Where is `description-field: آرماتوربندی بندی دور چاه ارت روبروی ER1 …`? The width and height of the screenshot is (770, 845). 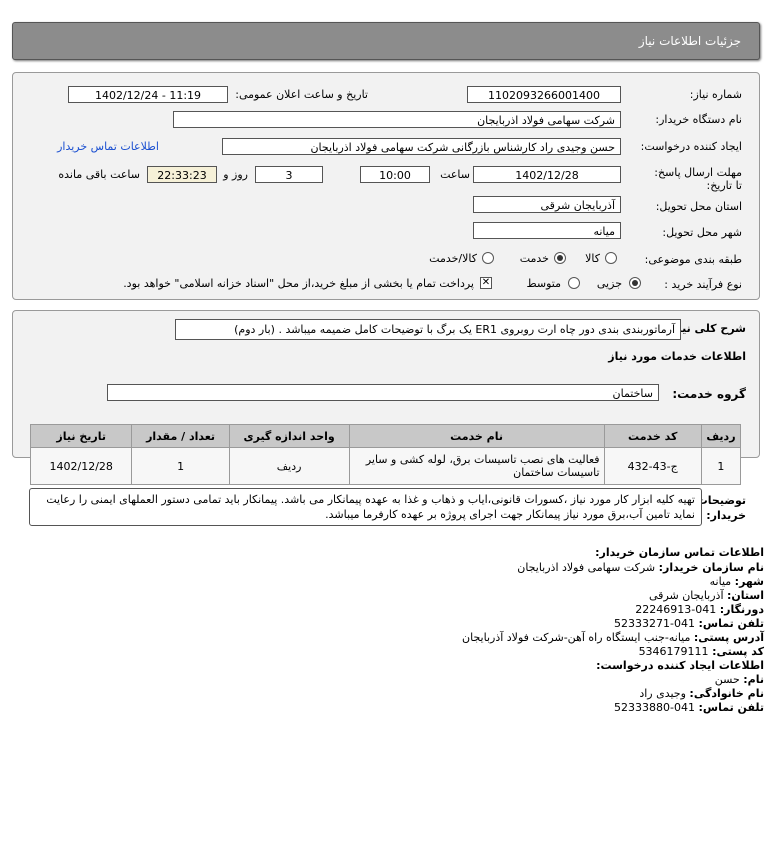
description-field: آرماتوربندی بندی دور چاه ارت روبروی ER1 … is located at coordinates (428, 329).